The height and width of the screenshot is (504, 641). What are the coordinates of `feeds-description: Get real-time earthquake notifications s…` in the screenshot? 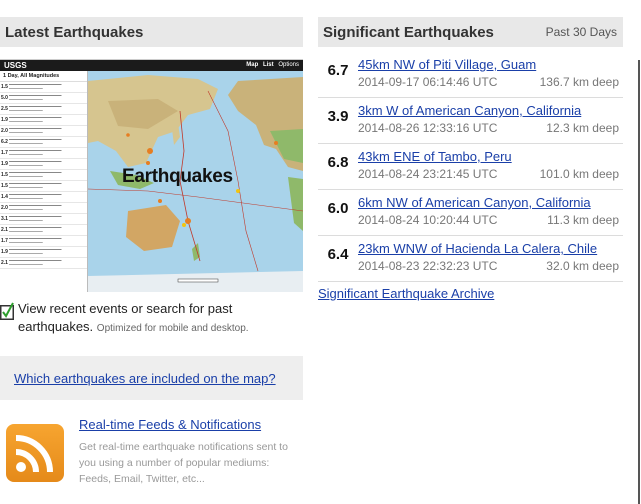 It's located at (183, 463).